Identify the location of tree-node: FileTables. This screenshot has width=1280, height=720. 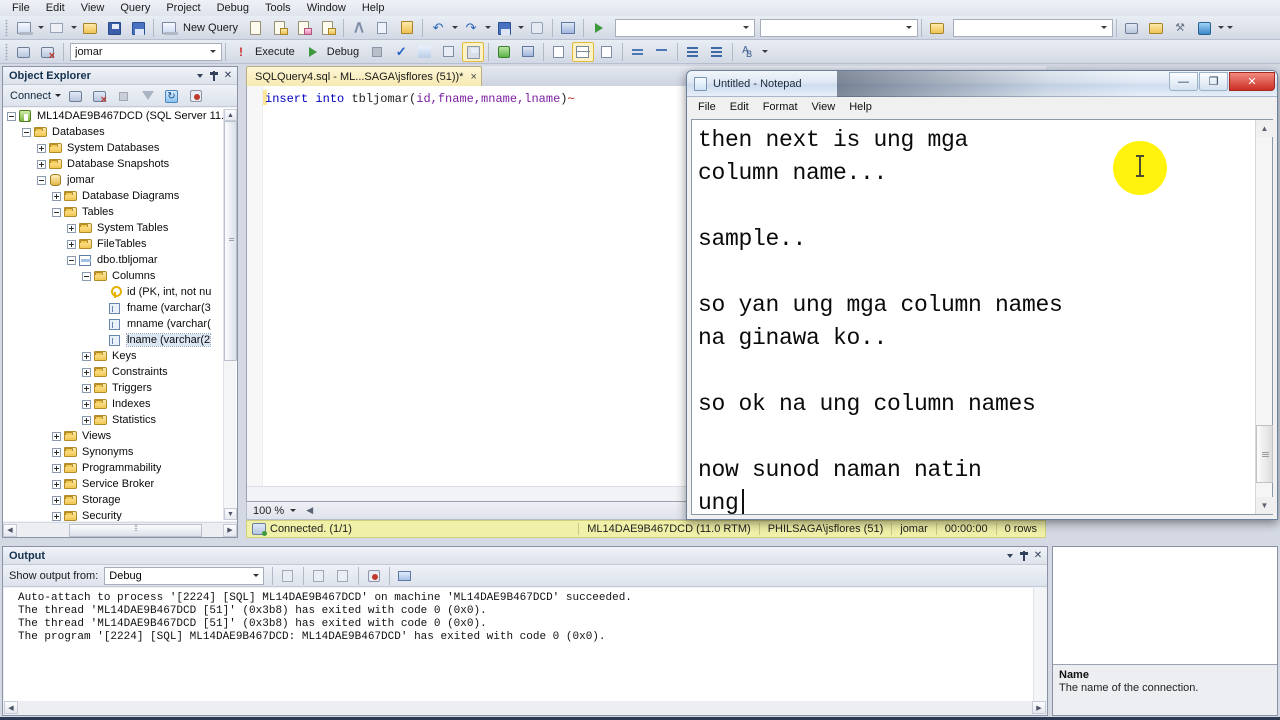
(120, 244).